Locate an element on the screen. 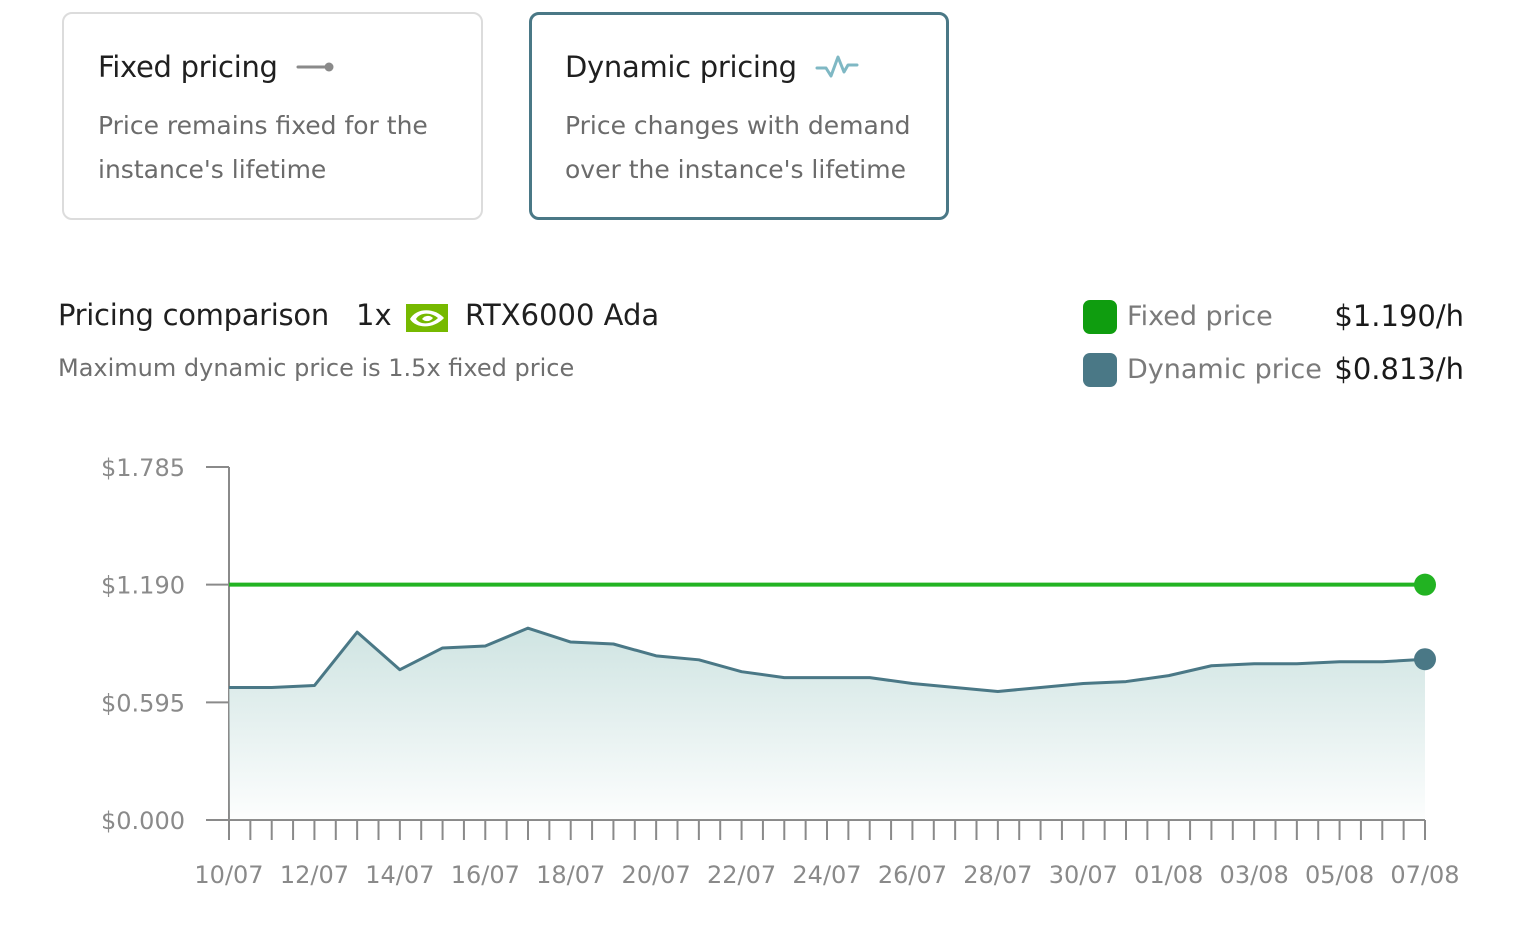 This screenshot has height=934, width=1514. dynamic-price-end-point is located at coordinates (1425, 659).